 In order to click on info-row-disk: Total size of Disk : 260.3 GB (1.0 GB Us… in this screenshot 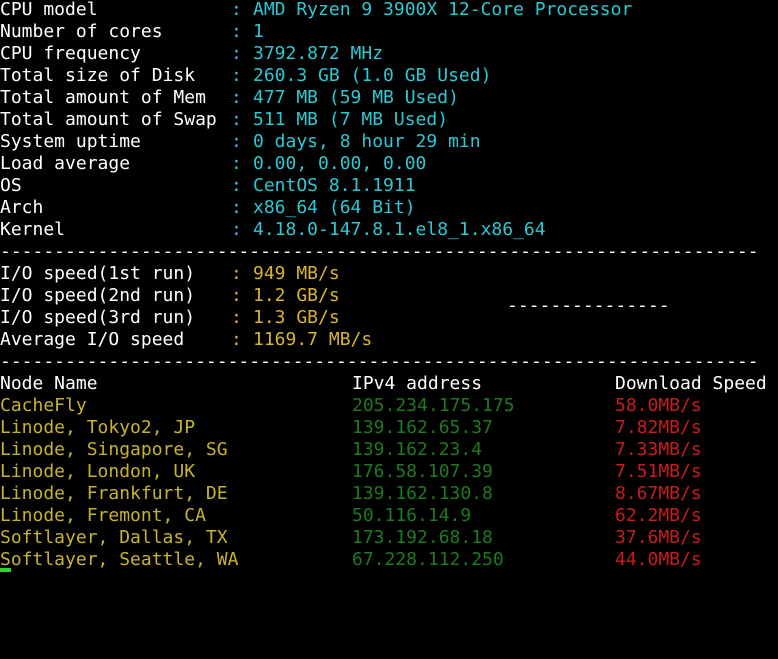, I will do `click(389, 76)`.